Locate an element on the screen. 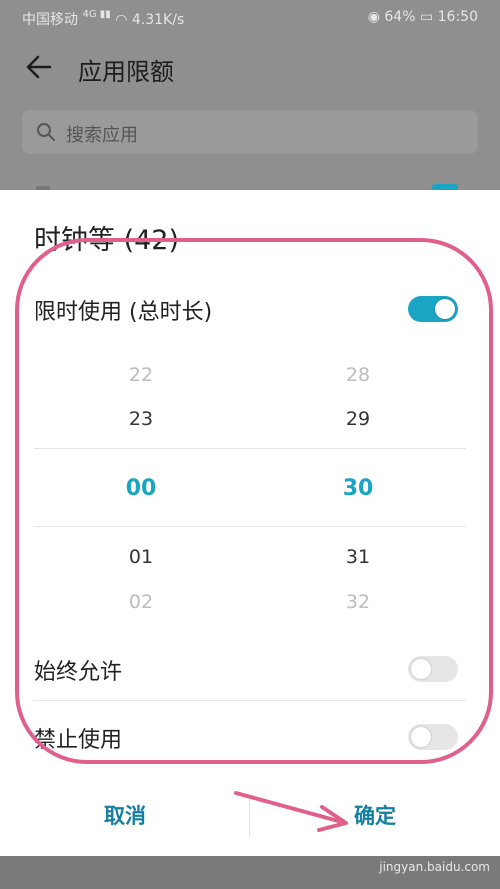  forbid-label: 禁止使用 is located at coordinates (78, 740).